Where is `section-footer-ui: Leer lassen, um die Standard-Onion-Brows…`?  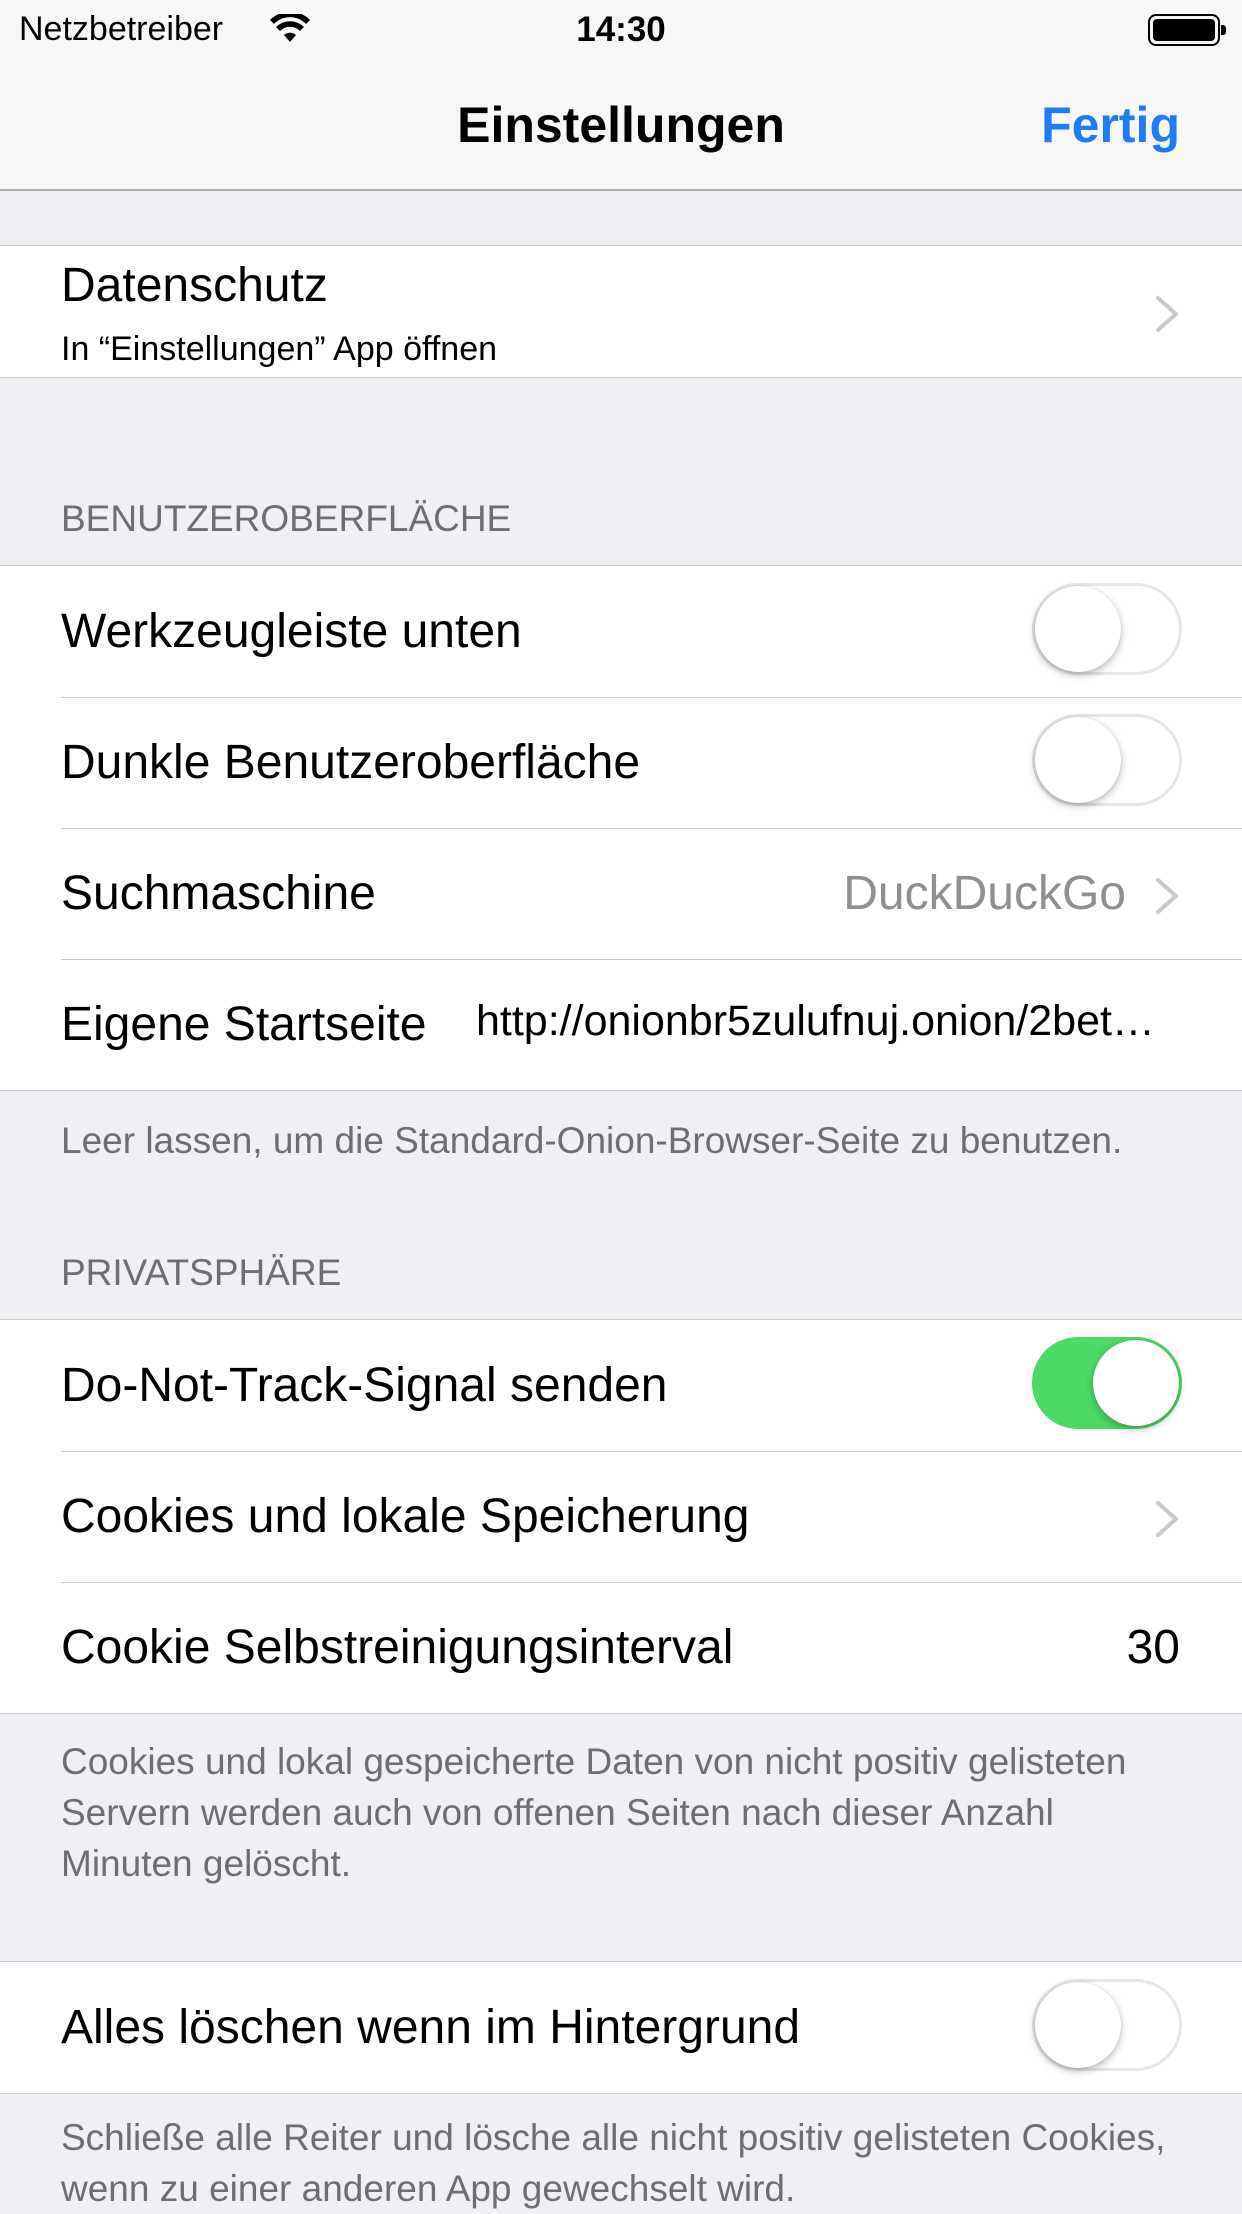 section-footer-ui: Leer lassen, um die Standard-Onion-Brows… is located at coordinates (592, 1140).